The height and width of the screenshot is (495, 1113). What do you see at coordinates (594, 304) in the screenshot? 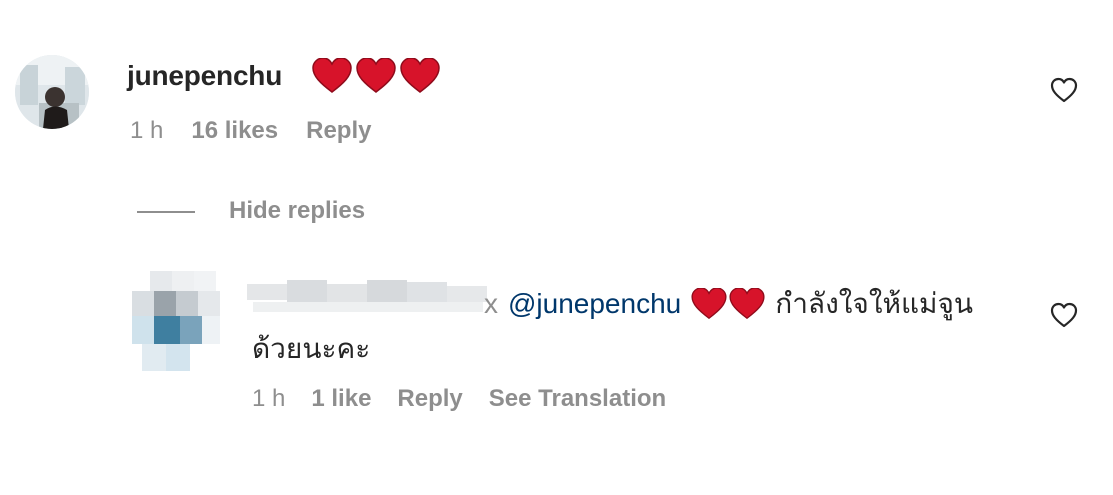
I see `reply-mention-link: @junepenchu` at bounding box center [594, 304].